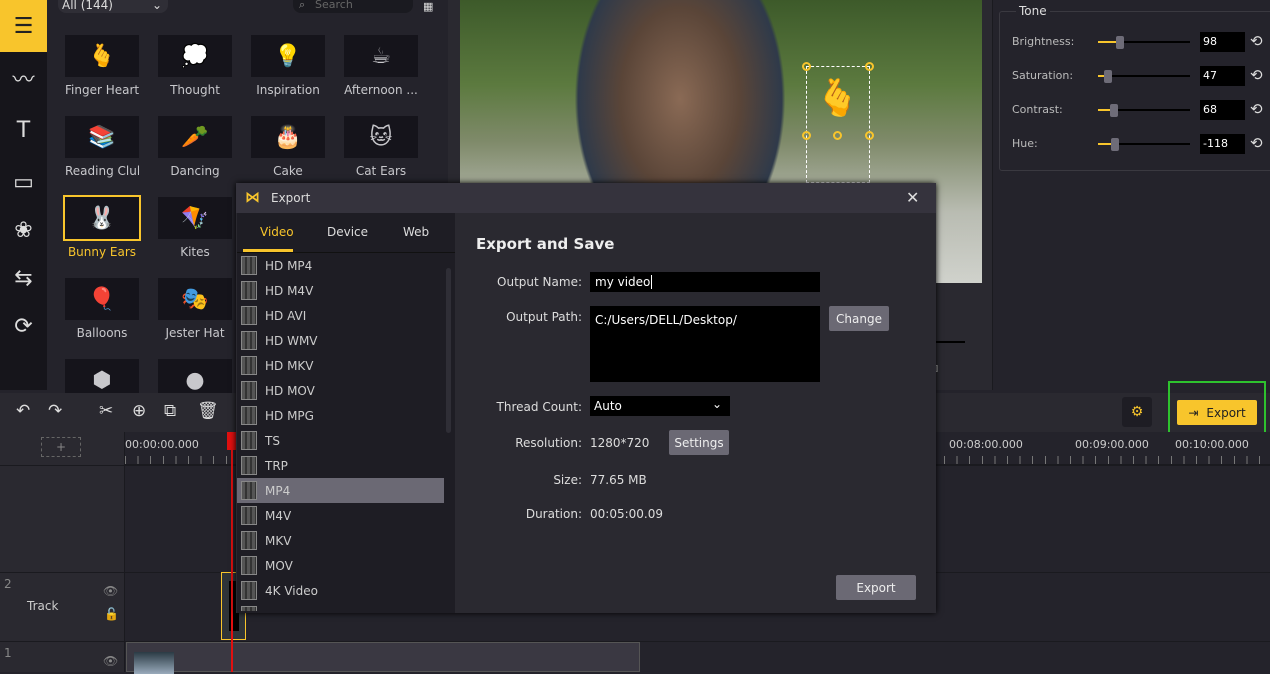 This screenshot has width=1270, height=674. I want to click on tab-video: Video, so click(277, 232).